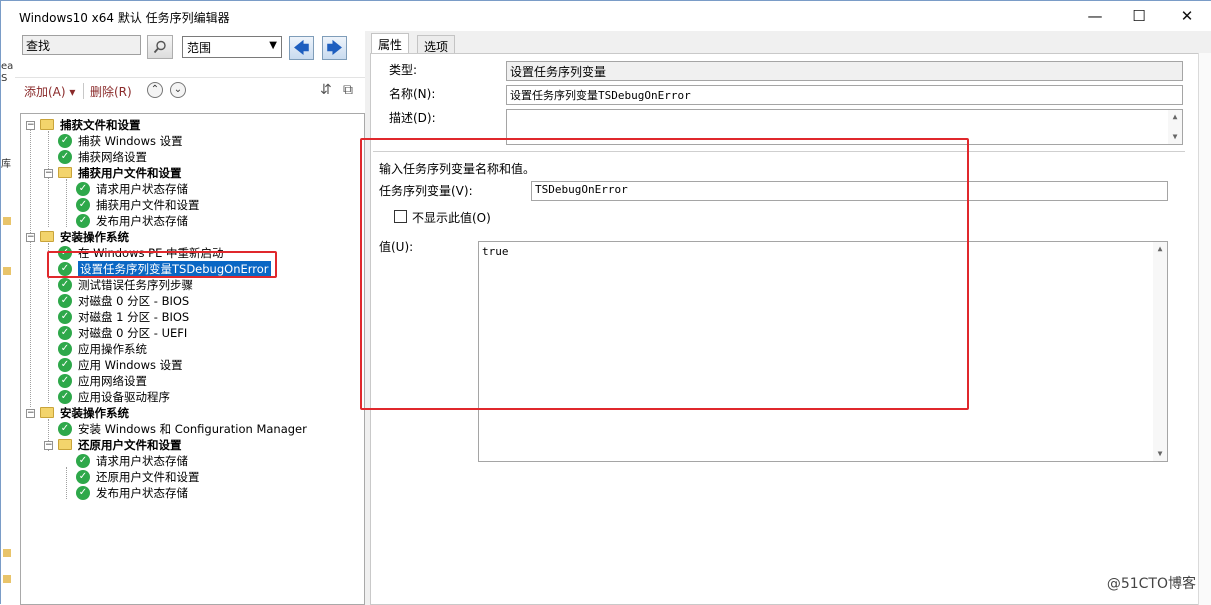 This screenshot has height=605, width=1211. I want to click on tree-item-label: 应用操作系统, so click(112, 349).